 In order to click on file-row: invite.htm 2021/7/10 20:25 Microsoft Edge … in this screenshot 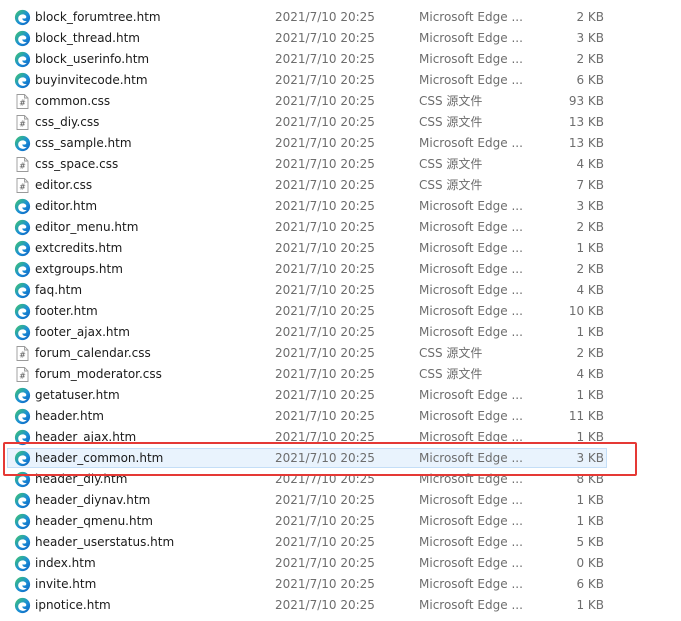, I will do `click(340, 584)`.